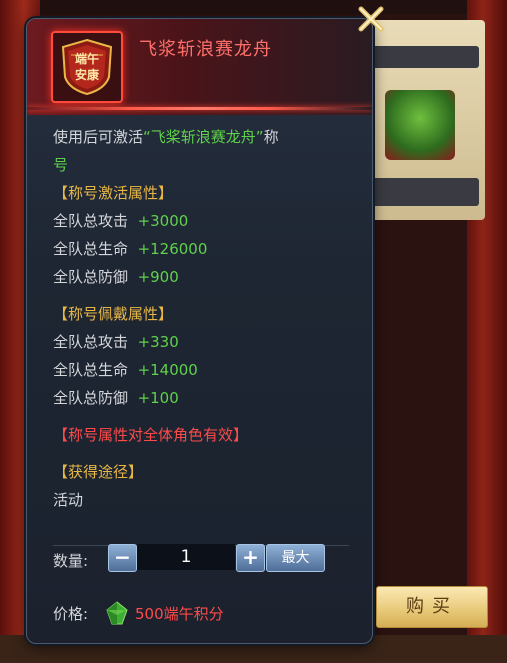 Image resolution: width=507 pixels, height=663 pixels. Describe the element at coordinates (203, 370) in the screenshot. I see `stat-row: 全队总生命 +14000` at that location.